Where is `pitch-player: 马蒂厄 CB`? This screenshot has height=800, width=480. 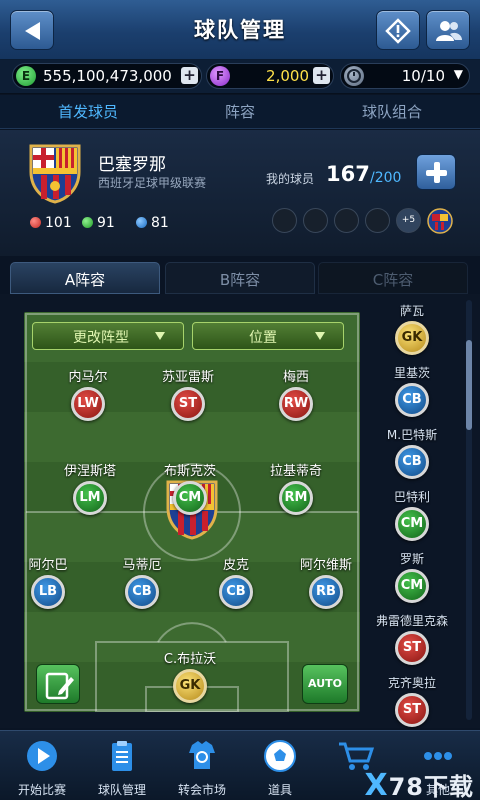
pitch-player: 马蒂厄 CB is located at coordinates (142, 581).